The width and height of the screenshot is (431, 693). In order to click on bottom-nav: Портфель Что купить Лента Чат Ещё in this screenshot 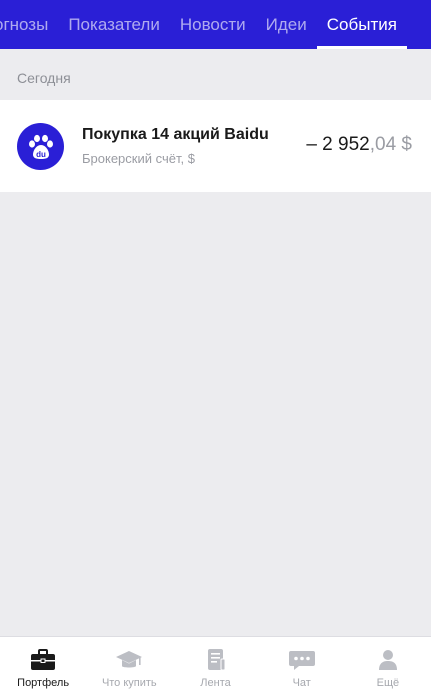, I will do `click(215, 664)`.